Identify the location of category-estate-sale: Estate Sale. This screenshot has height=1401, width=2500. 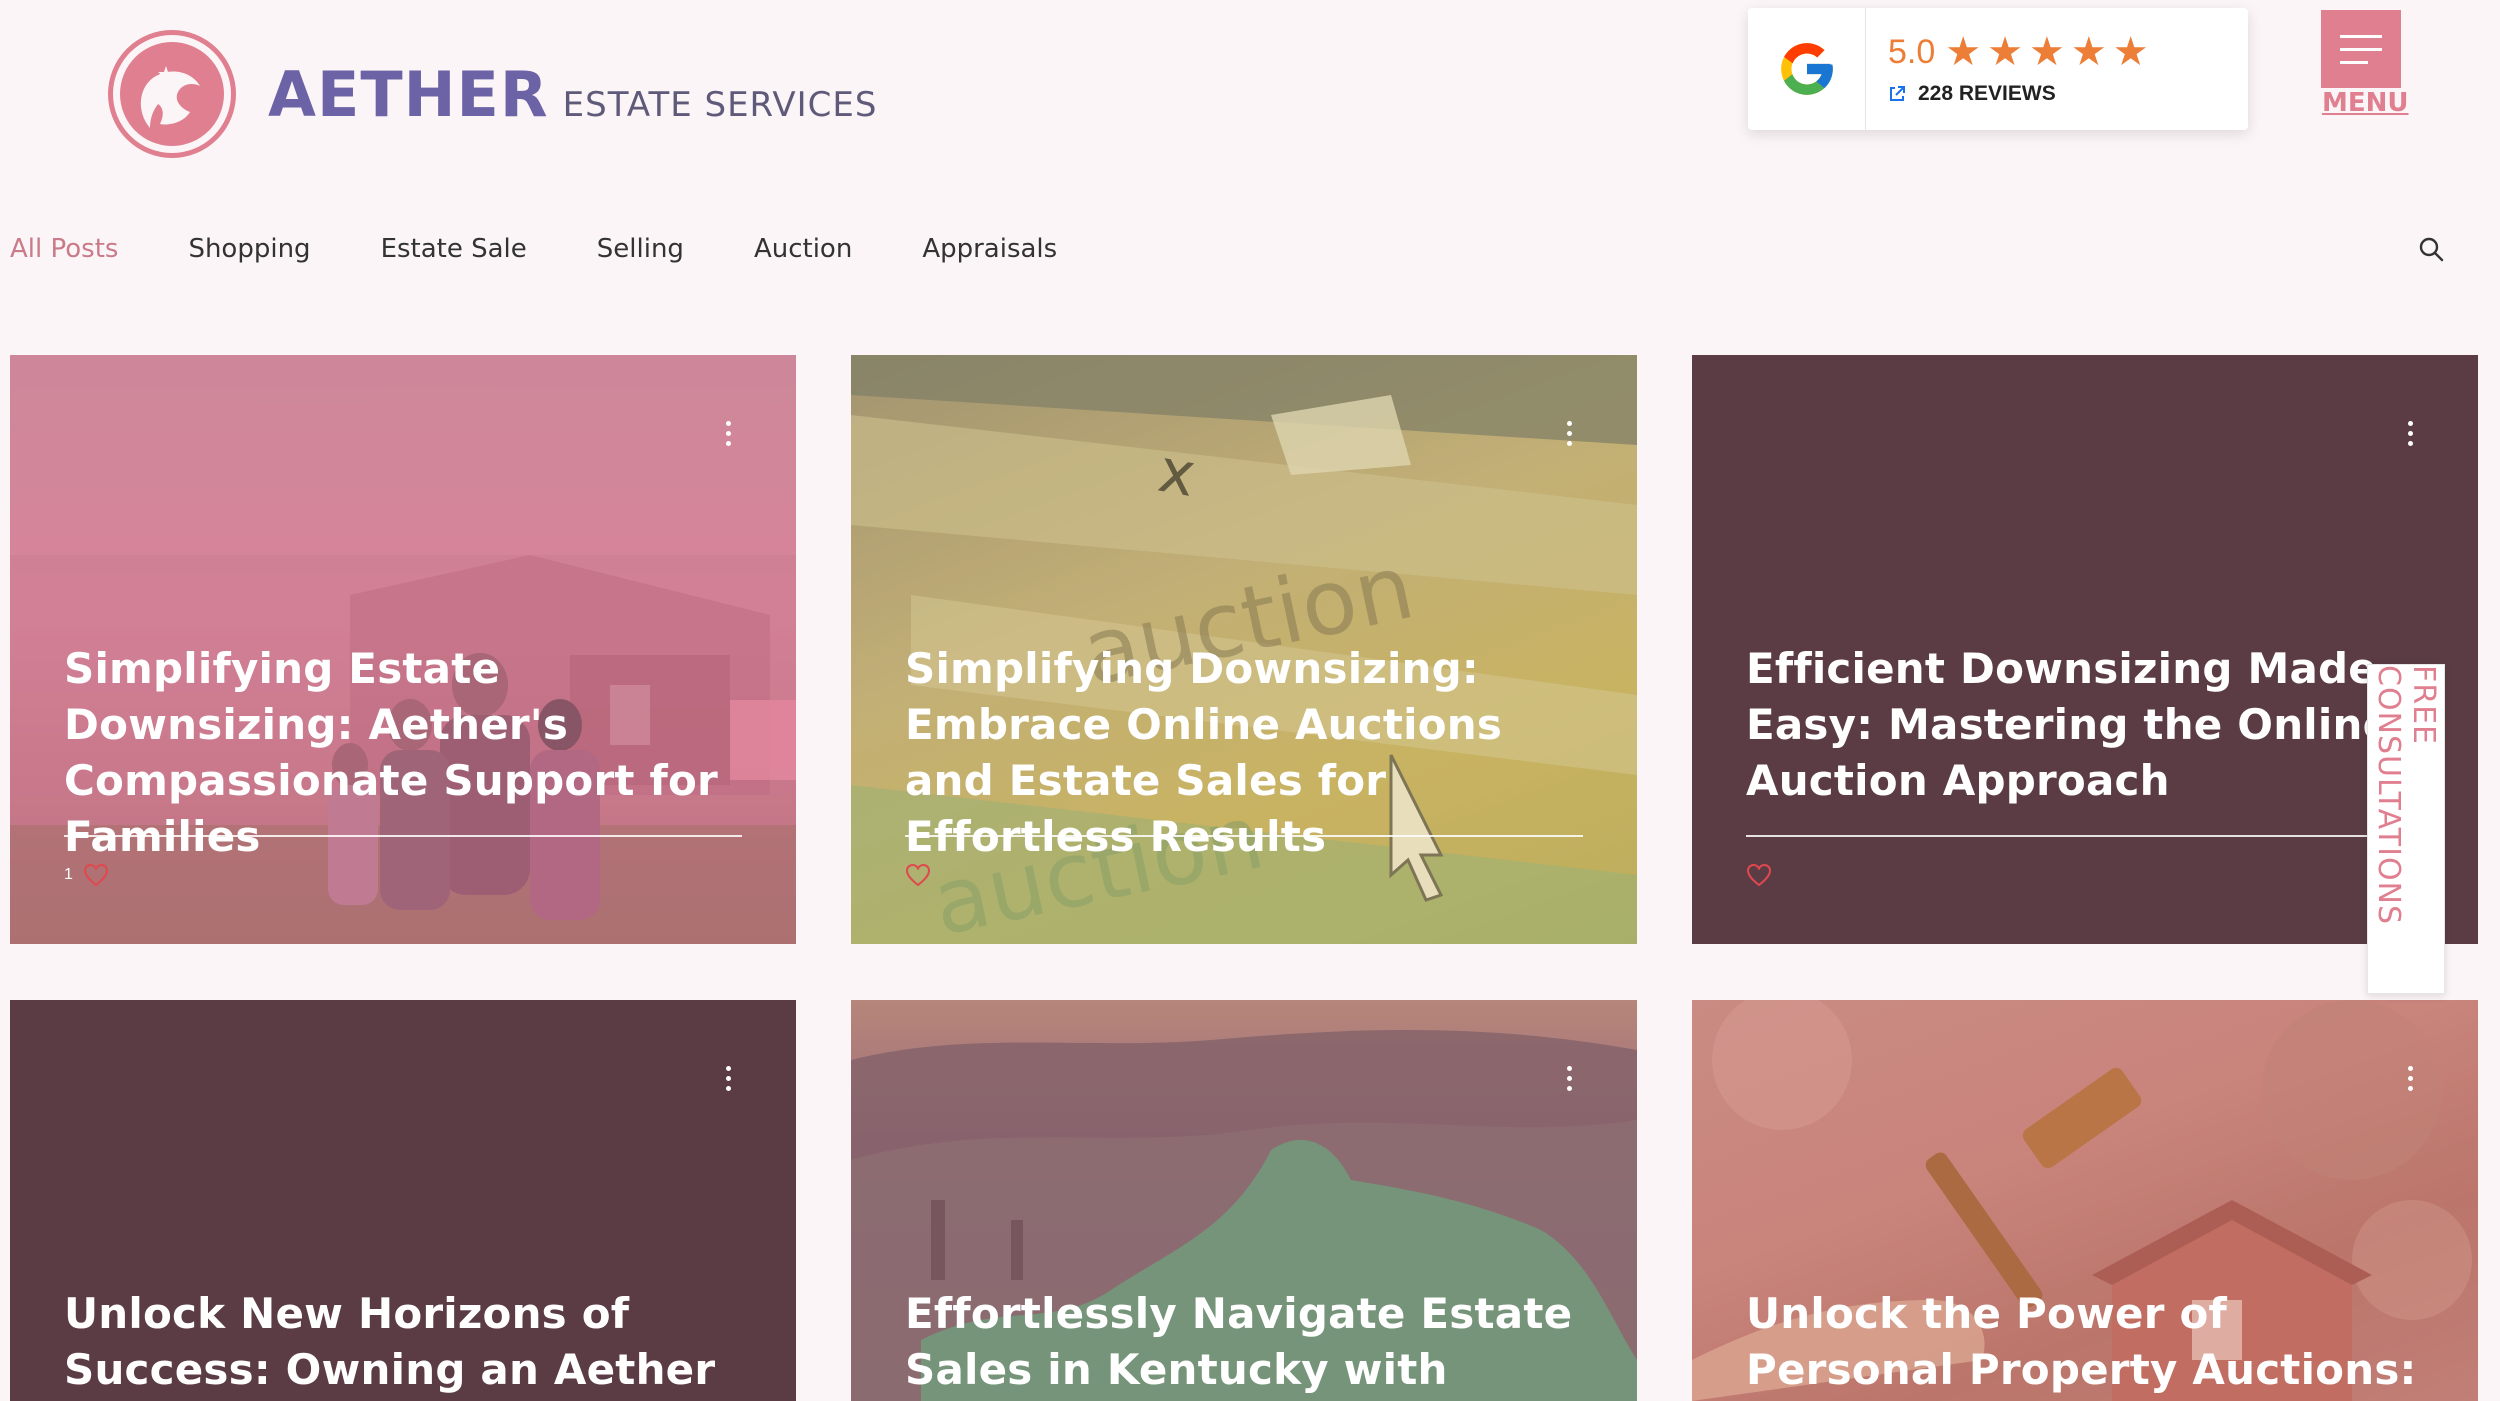
(454, 249).